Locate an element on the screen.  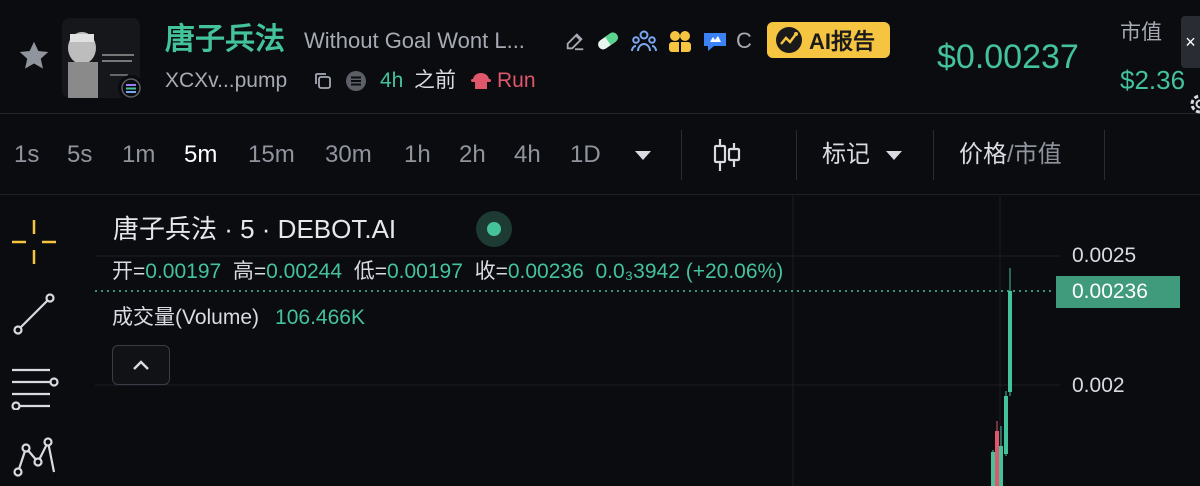
volume-readout: 成交量(Volume) 106.466K is located at coordinates (238, 318).